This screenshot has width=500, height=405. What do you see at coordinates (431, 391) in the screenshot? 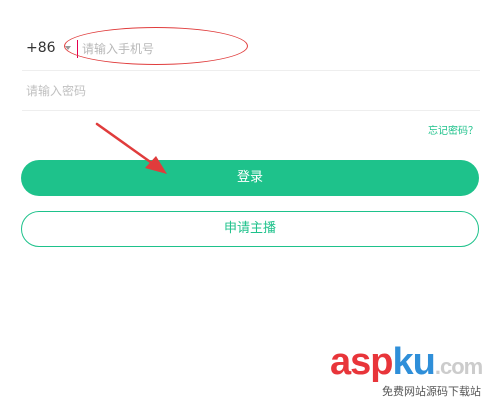
I see `watermark-subtitle: 免费网站源码下载站` at bounding box center [431, 391].